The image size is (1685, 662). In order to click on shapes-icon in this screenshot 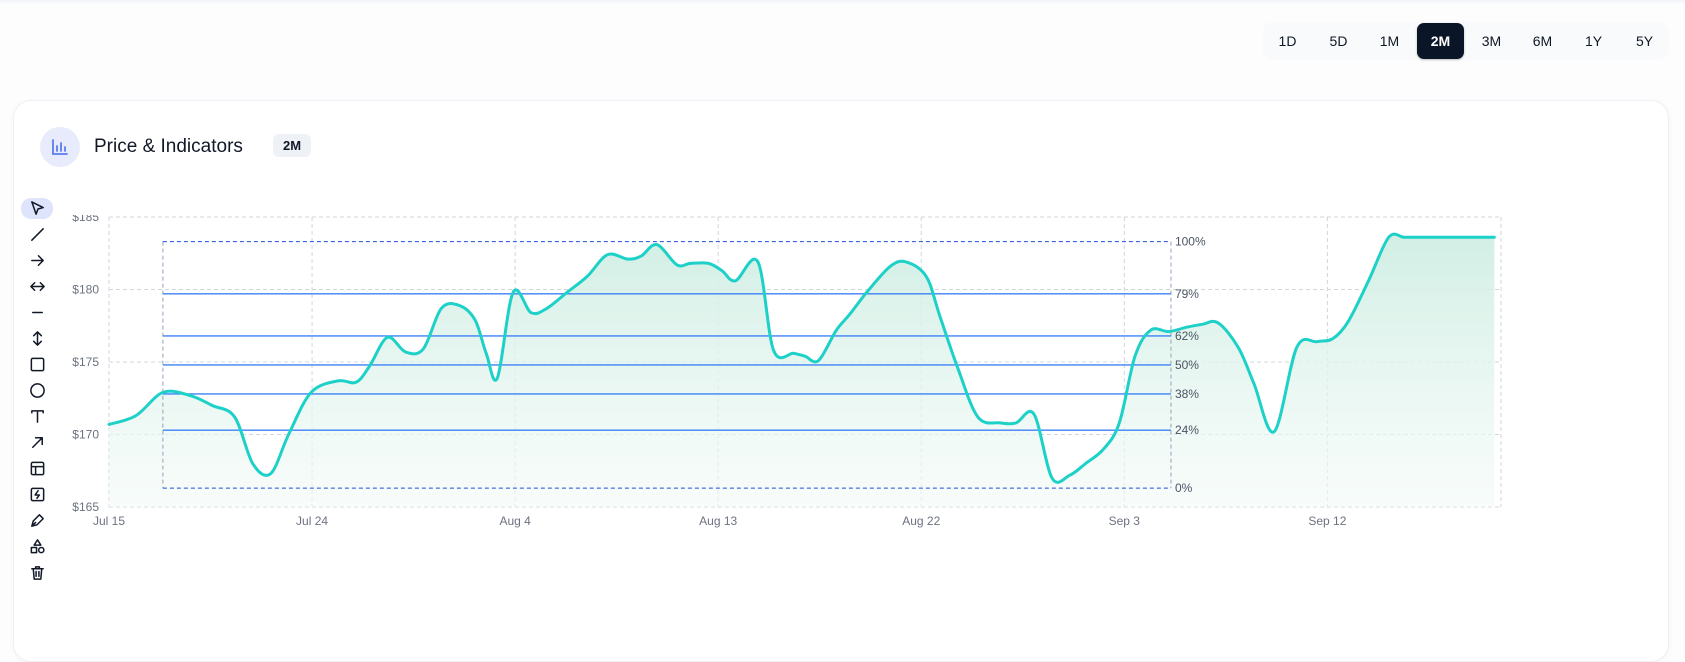, I will do `click(37, 546)`.